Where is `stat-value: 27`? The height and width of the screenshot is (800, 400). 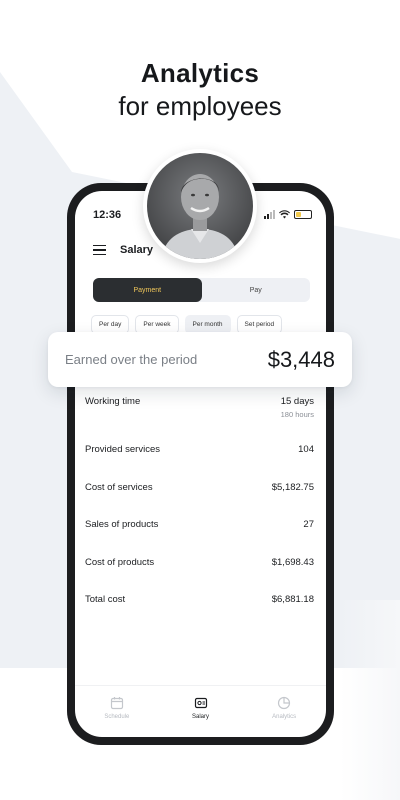 stat-value: 27 is located at coordinates (308, 524).